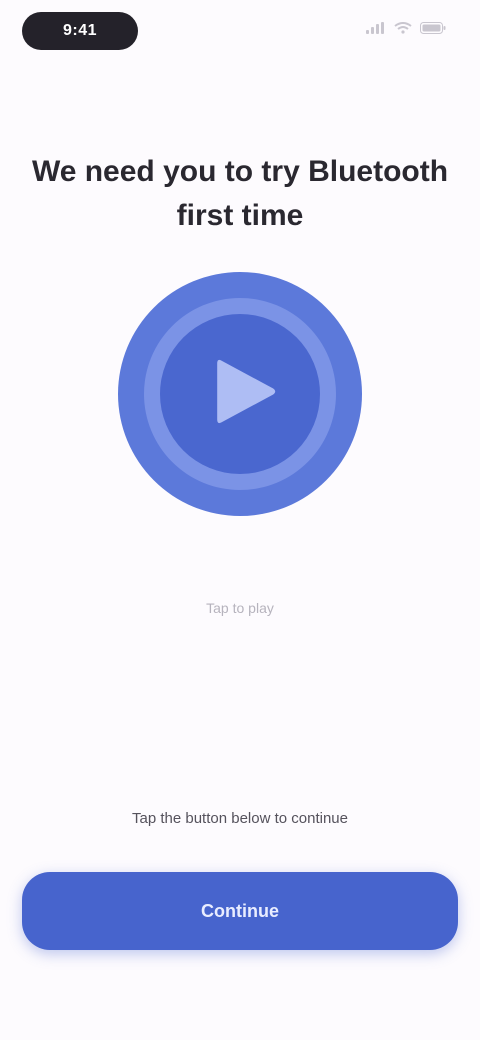  What do you see at coordinates (403, 28) in the screenshot?
I see `wifi-icon` at bounding box center [403, 28].